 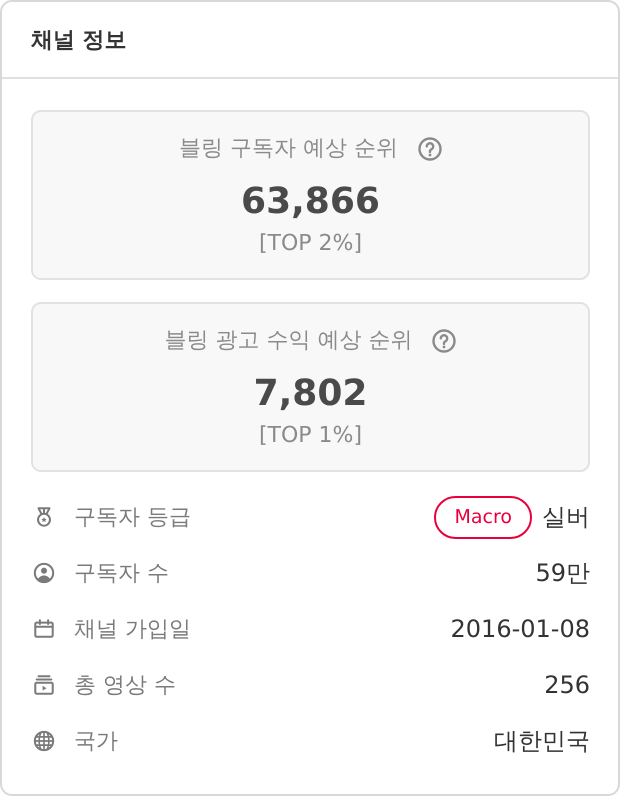 What do you see at coordinates (483, 517) in the screenshot?
I see `tier-badge: Macro` at bounding box center [483, 517].